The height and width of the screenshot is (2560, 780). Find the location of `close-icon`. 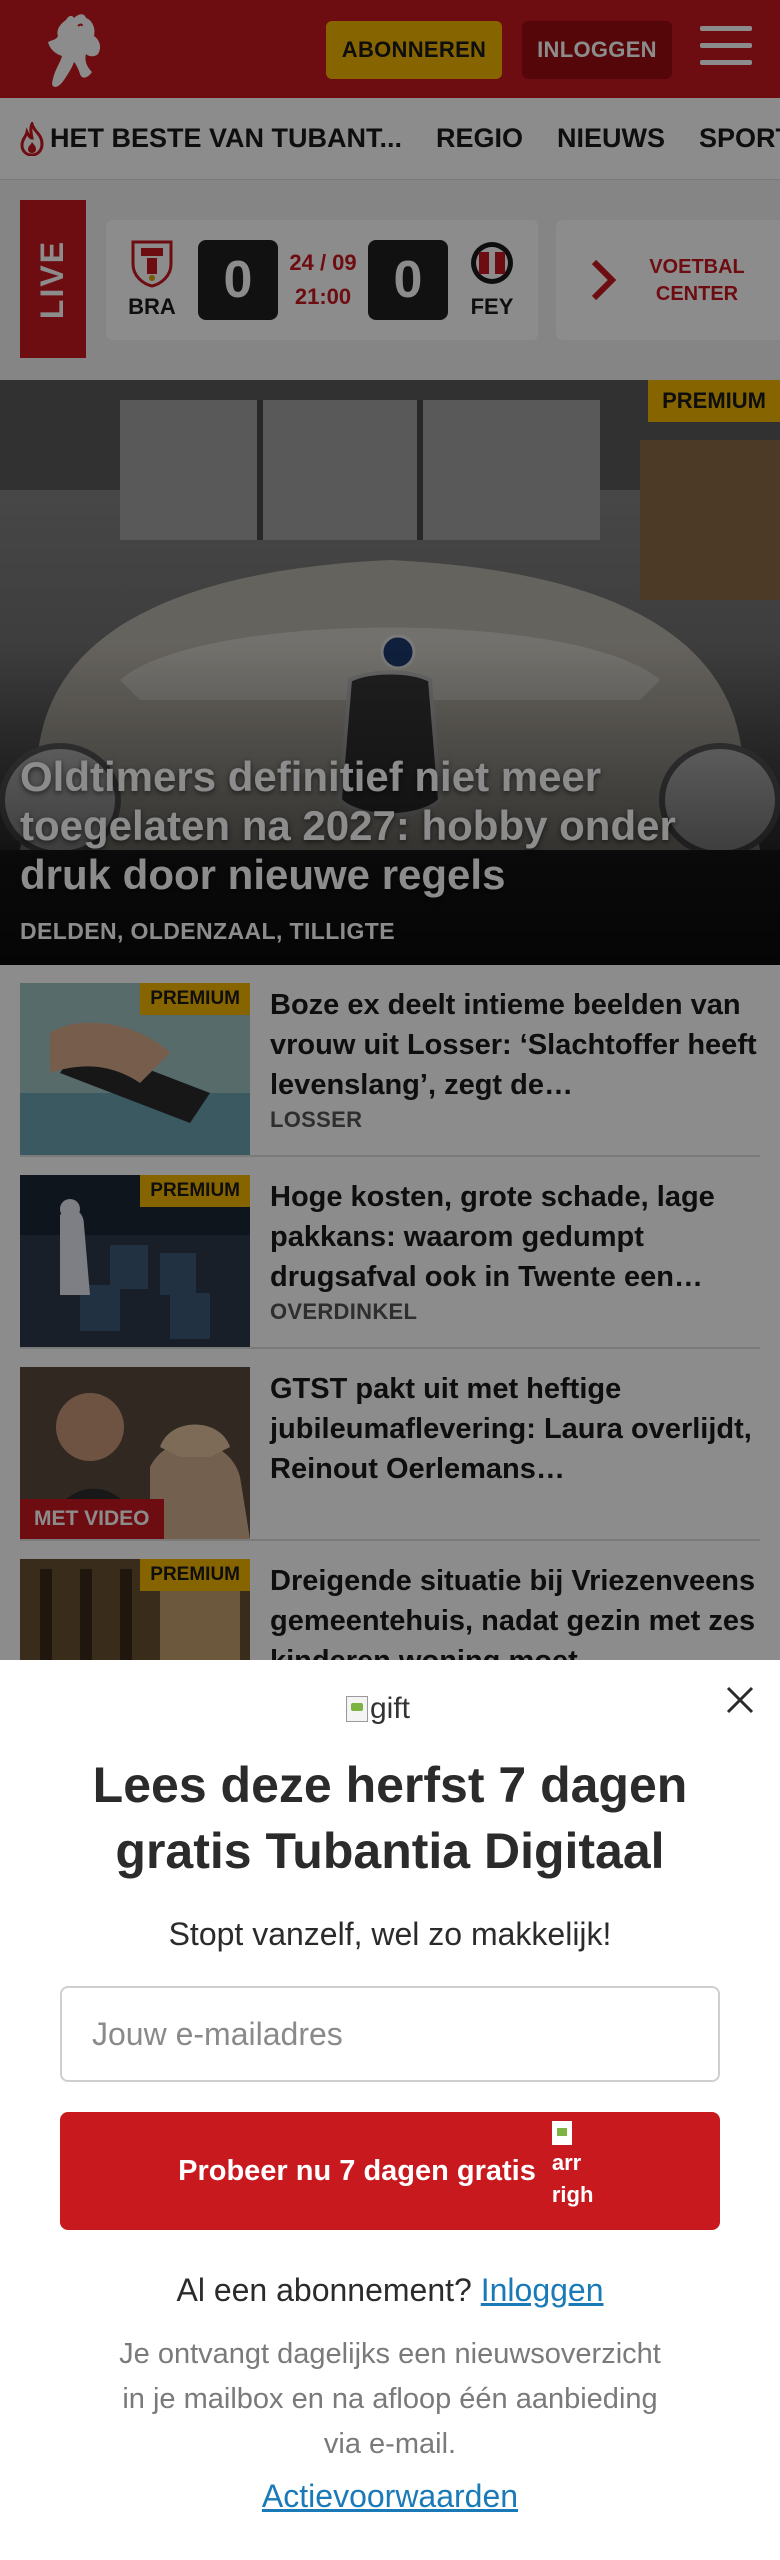

close-icon is located at coordinates (740, 1700).